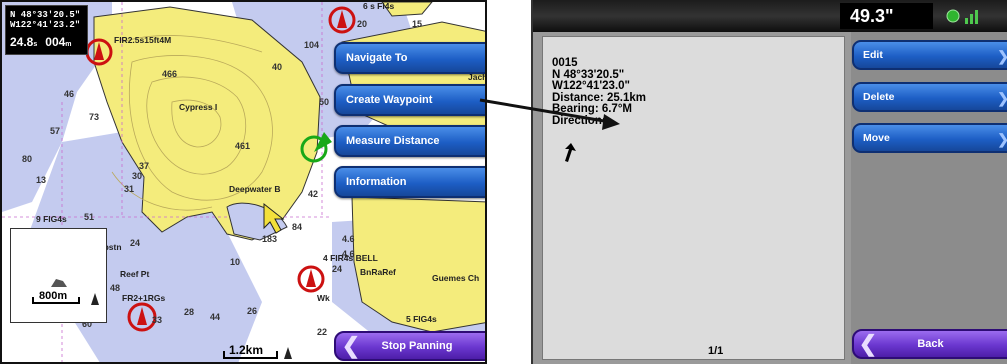 Image resolution: width=1007 pixels, height=364 pixels. I want to click on waypoint-name: 0015, so click(565, 63).